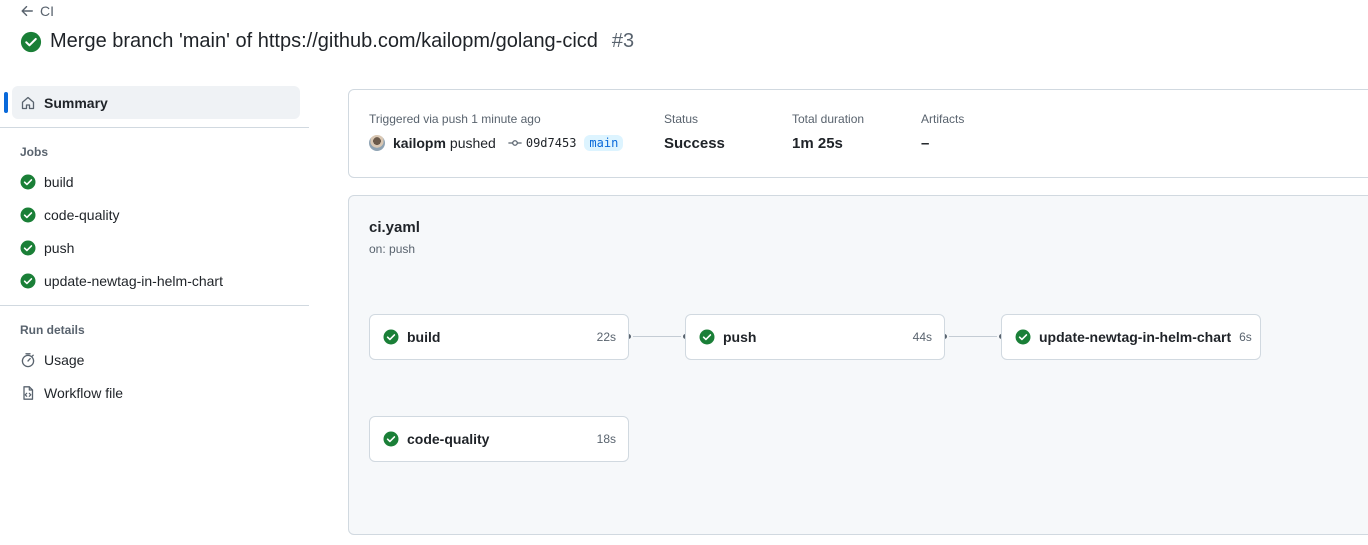  Describe the element at coordinates (499, 439) in the screenshot. I see `job-node-code-quality: code-quality 18s` at that location.